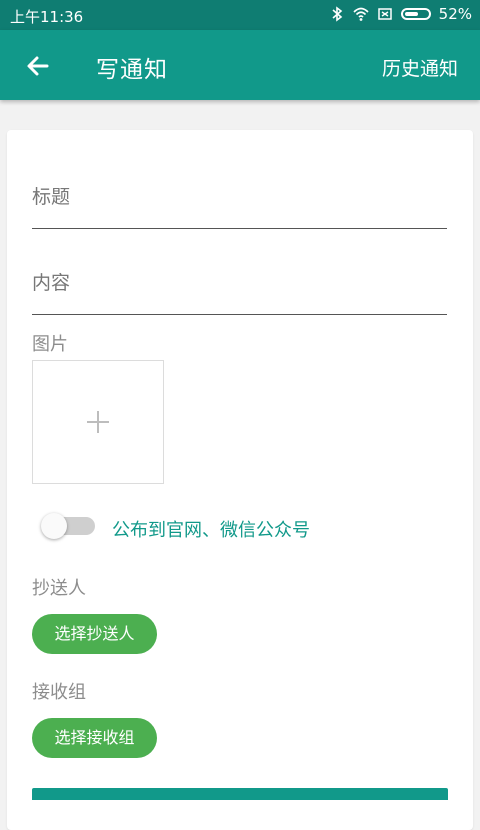 This screenshot has width=480, height=830. What do you see at coordinates (132, 70) in the screenshot?
I see `page-title: 写通知` at bounding box center [132, 70].